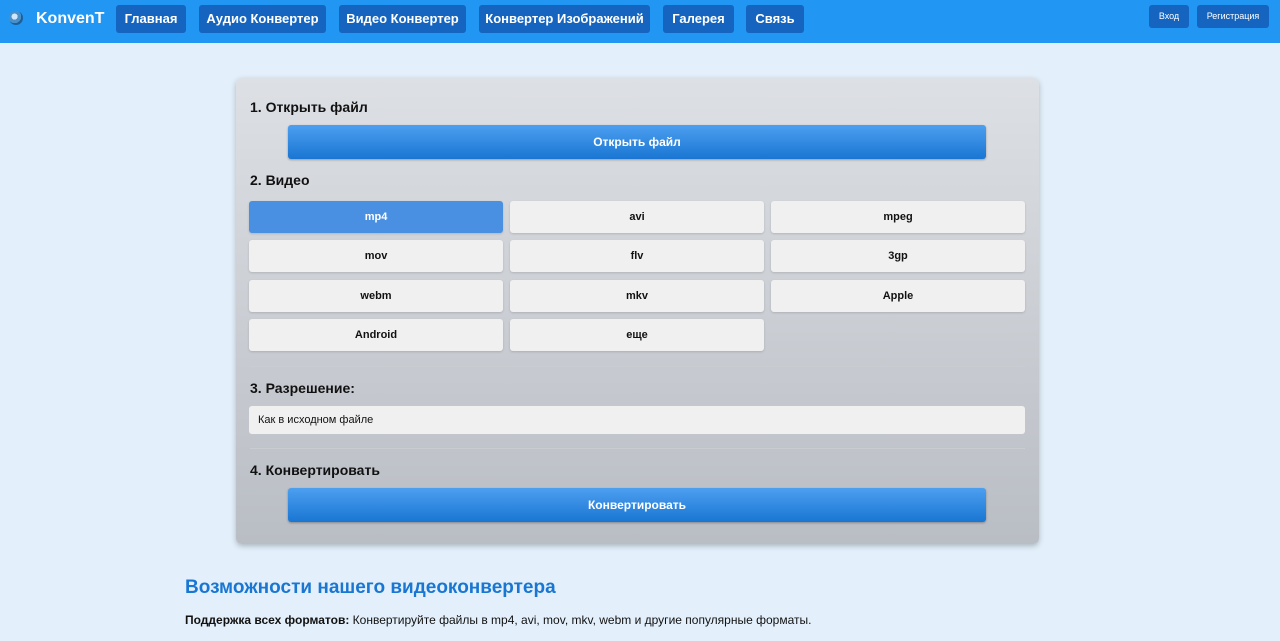  Describe the element at coordinates (376, 335) in the screenshot. I see `format-android: Android` at that location.